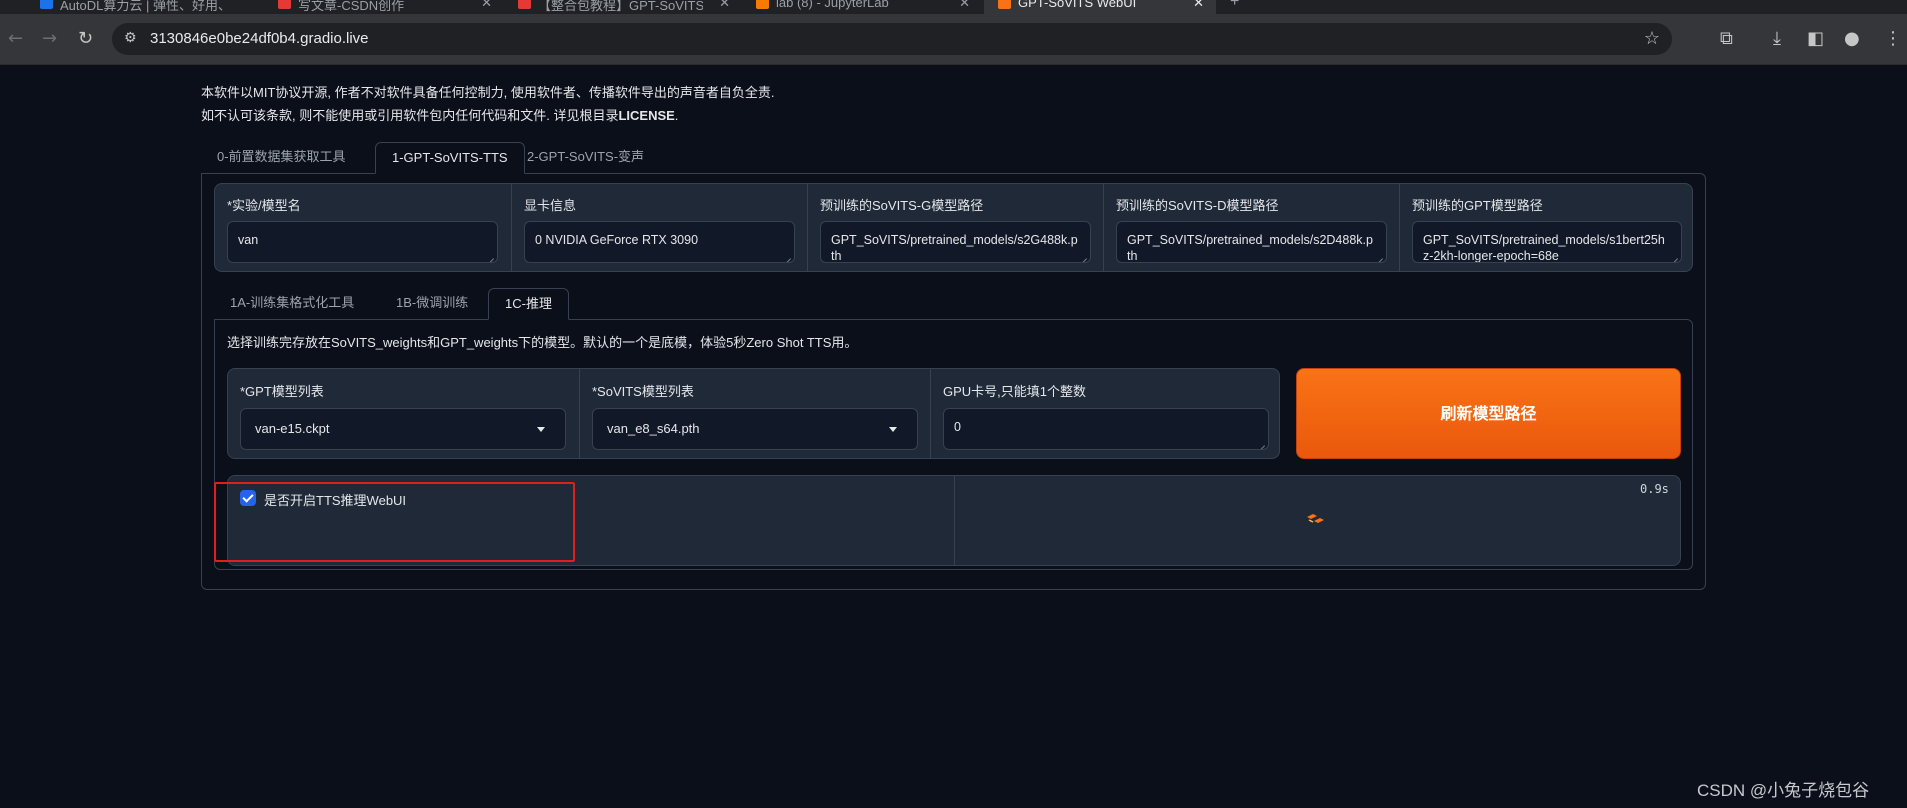  Describe the element at coordinates (620, 6) in the screenshot. I see `browser-tab-title: 【整合包教程】GPT-SoVITS从` at that location.